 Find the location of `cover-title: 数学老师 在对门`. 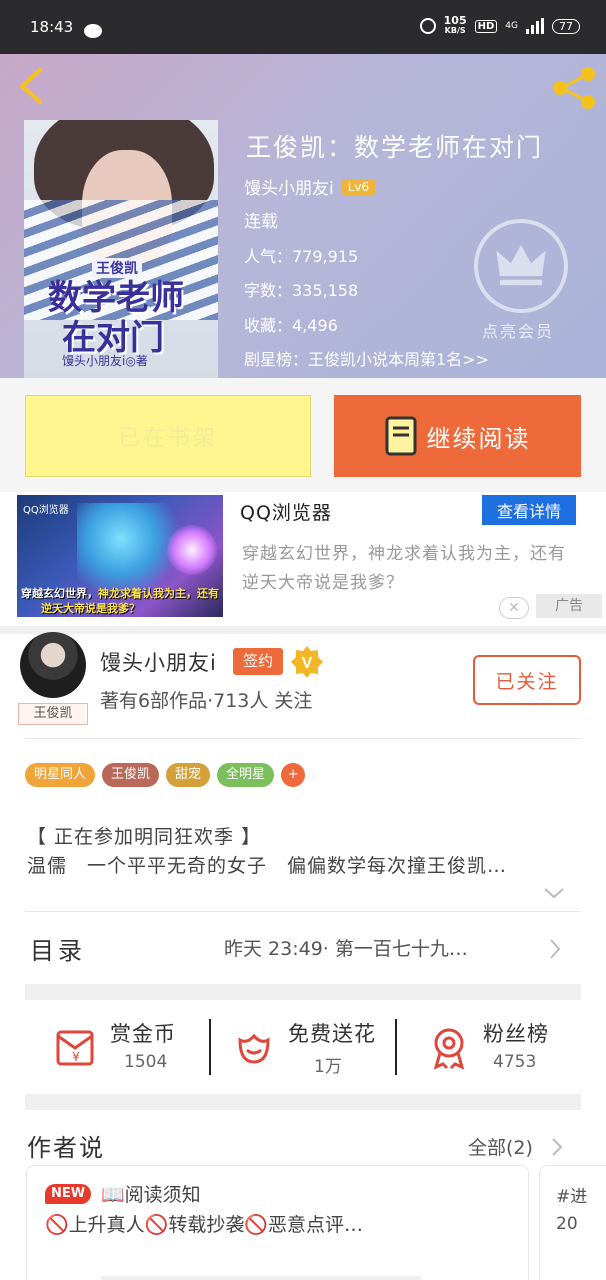

cover-title: 数学老师 在对门 is located at coordinates (116, 318).